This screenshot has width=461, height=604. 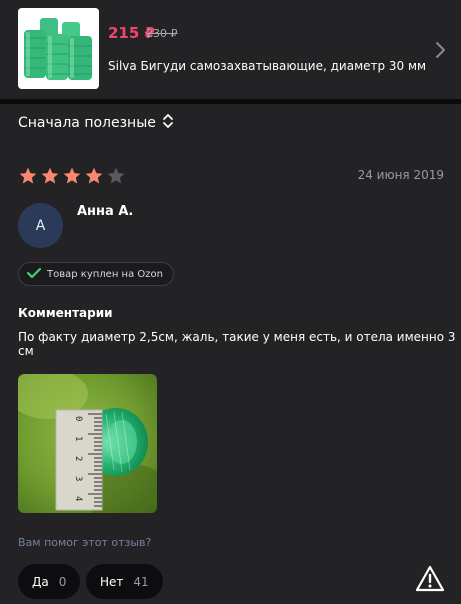 I want to click on sort-label: Сначала полезные, so click(x=87, y=123).